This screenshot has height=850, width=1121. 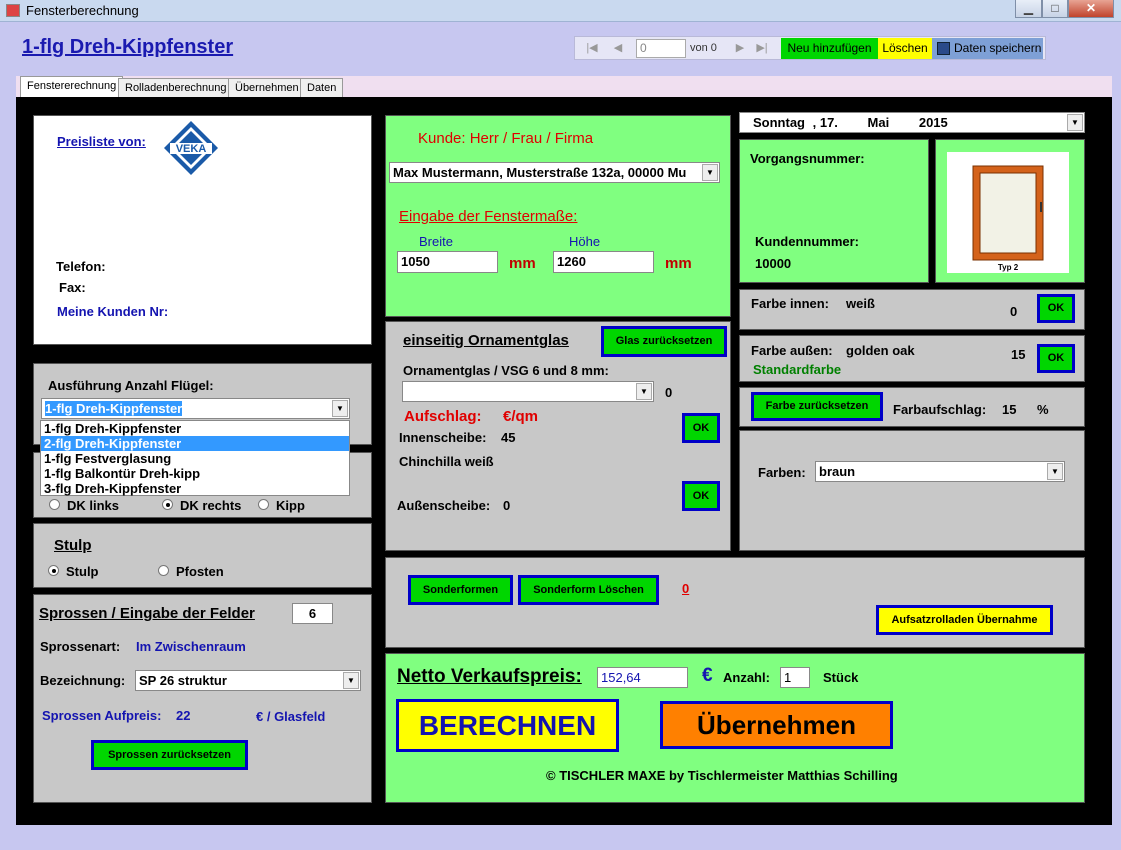 I want to click on sonderform-loeschen-button: Sonderform Löschen, so click(x=588, y=590).